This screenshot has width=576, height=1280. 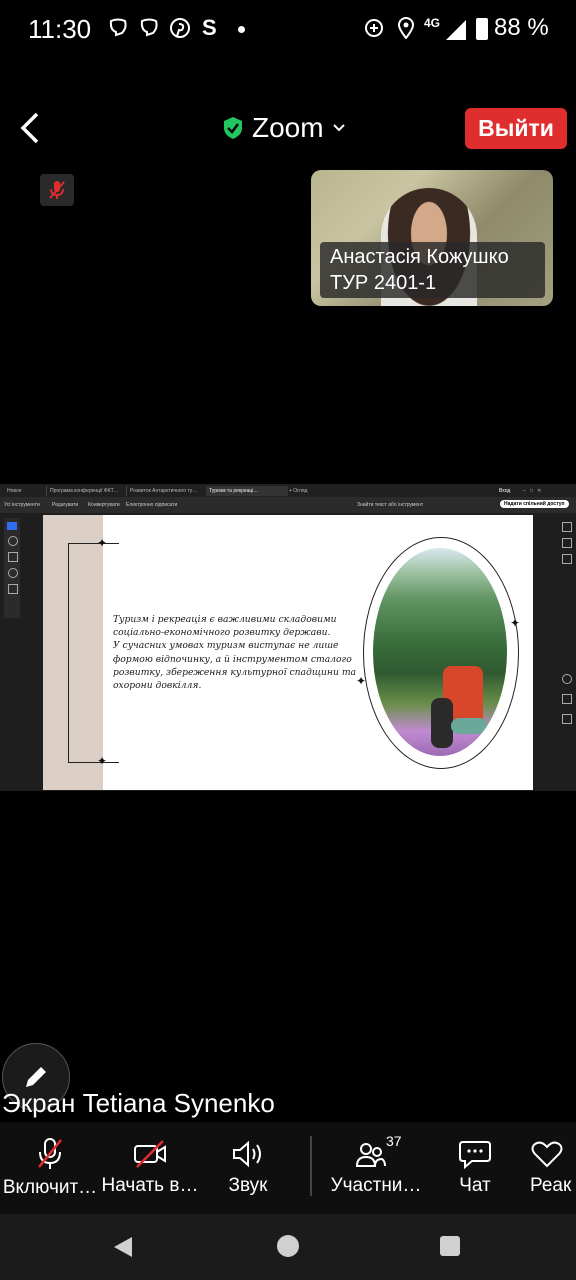 I want to click on pdf-left-tools, so click(x=12, y=568).